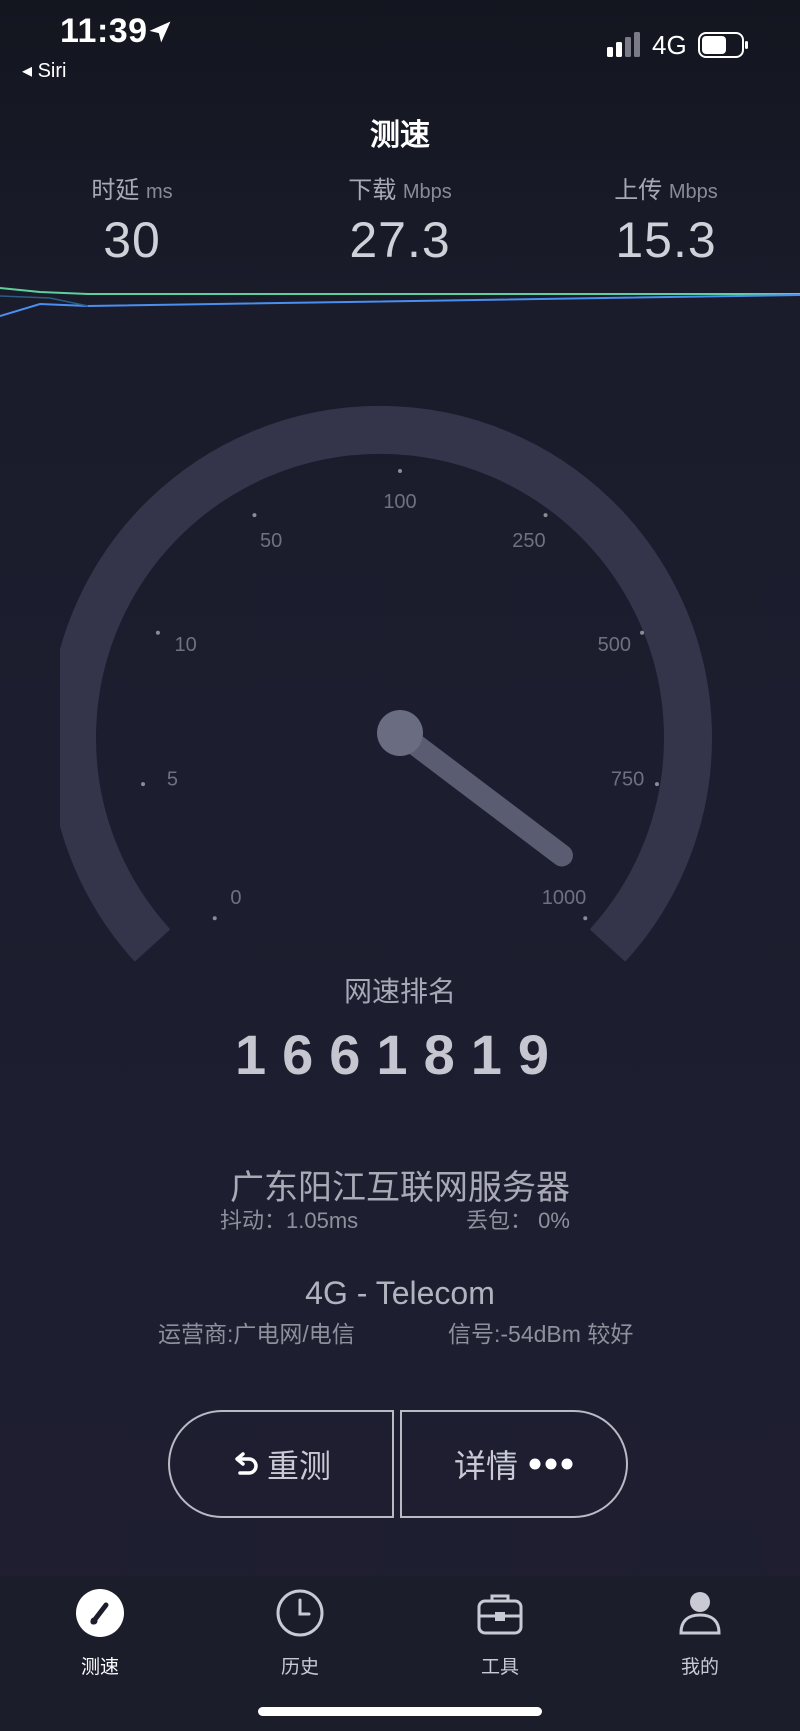 This screenshot has height=1731, width=800. I want to click on gauge-tick-label: 750, so click(627, 779).